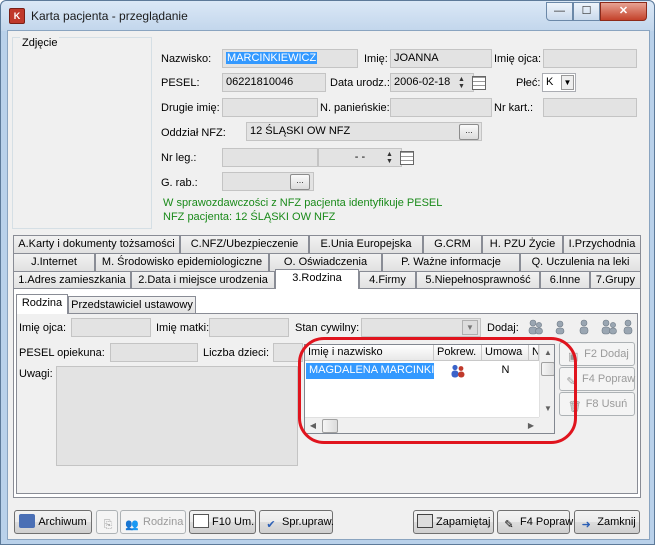 The width and height of the screenshot is (655, 545). I want to click on stan-cywilny-label: Stan cywilny:, so click(327, 328).